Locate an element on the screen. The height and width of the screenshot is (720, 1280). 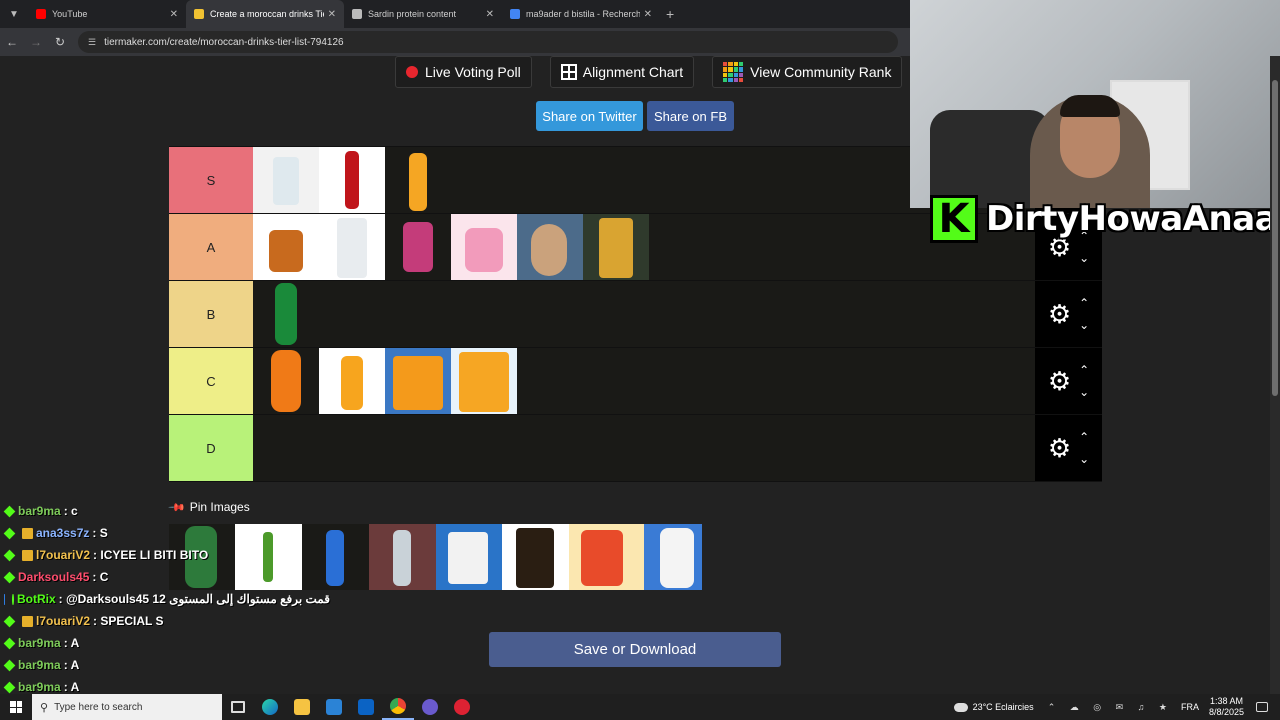
taskbar-search-box: ⚲ Type here to search is located at coordinates (127, 707).